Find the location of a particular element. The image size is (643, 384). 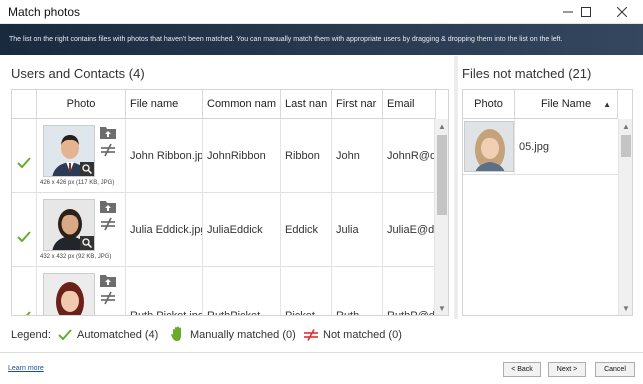

column-header-email: Email is located at coordinates (409, 104).